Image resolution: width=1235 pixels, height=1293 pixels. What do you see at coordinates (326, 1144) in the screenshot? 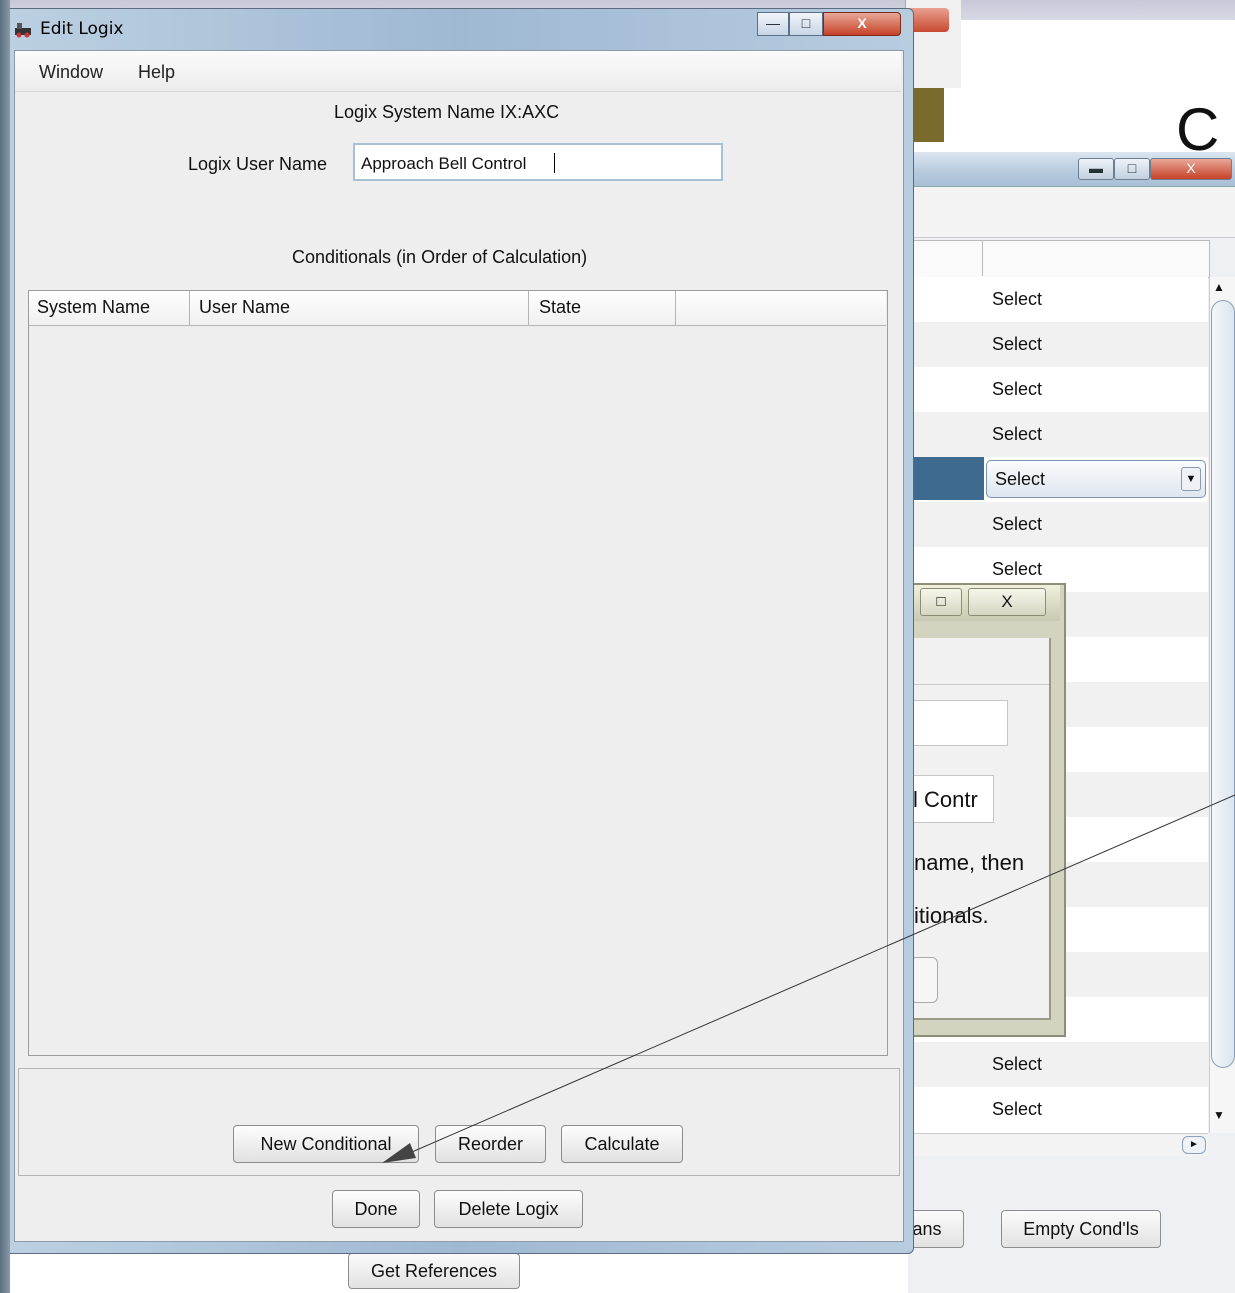
I see `new-conditional-button: New Conditional` at bounding box center [326, 1144].